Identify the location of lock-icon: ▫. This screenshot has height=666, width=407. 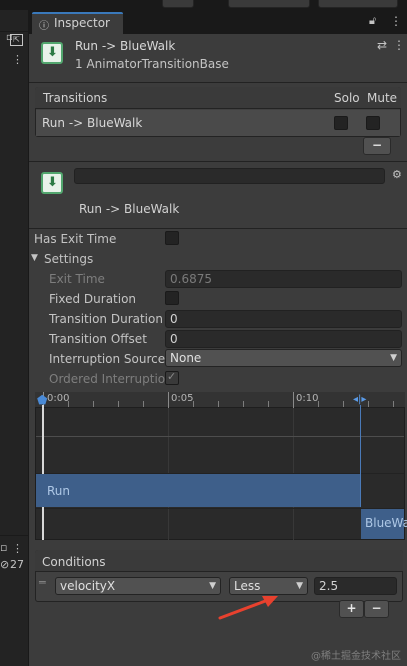
(3, 547).